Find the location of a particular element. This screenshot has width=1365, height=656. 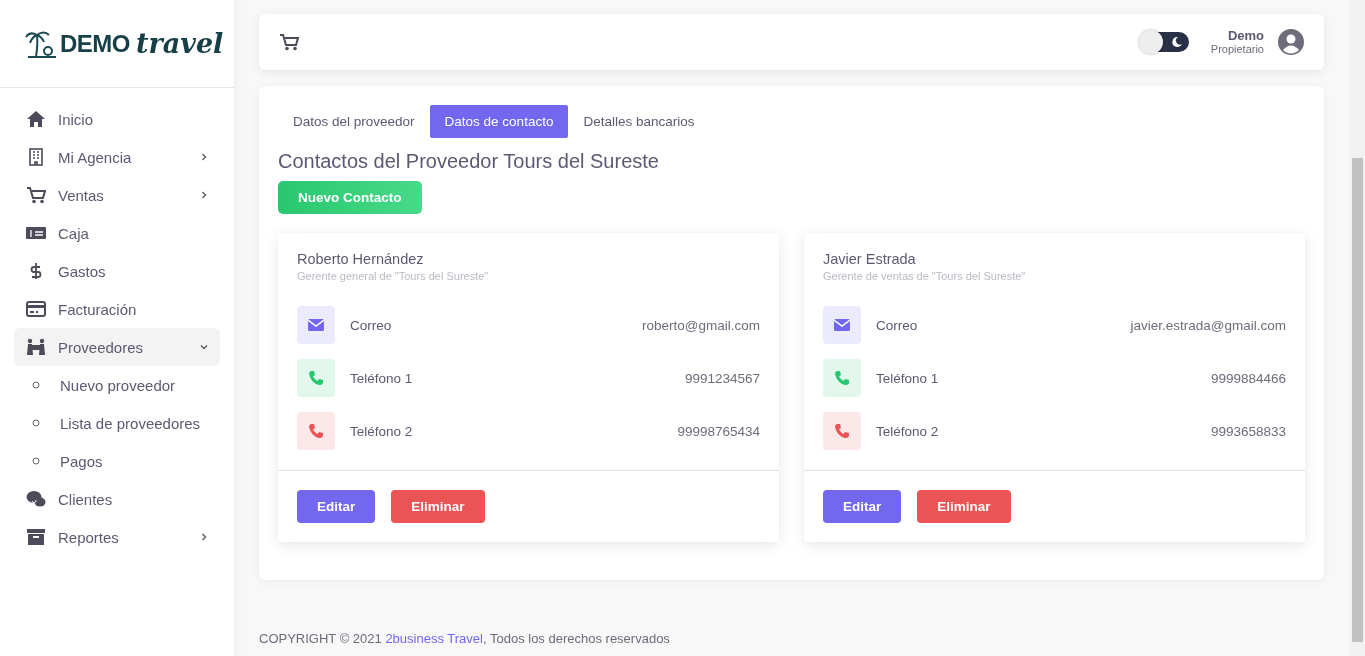

chat-icon is located at coordinates (36, 499).